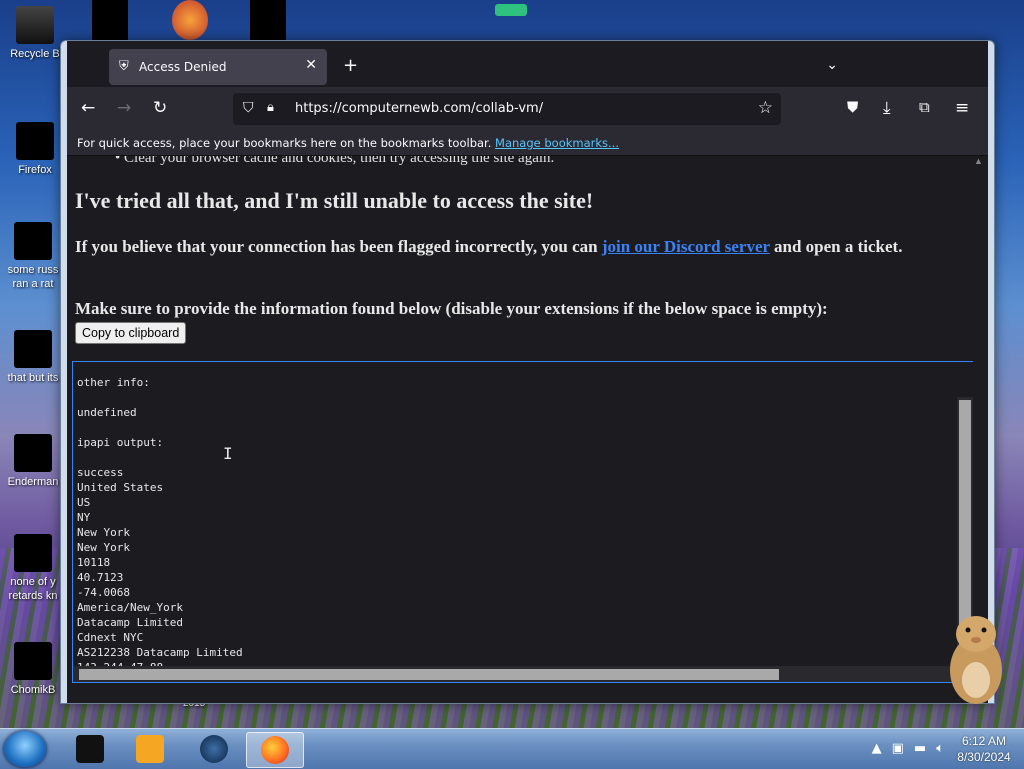  Describe the element at coordinates (130, 622) in the screenshot. I see `info-line: Datacamp Limited` at that location.